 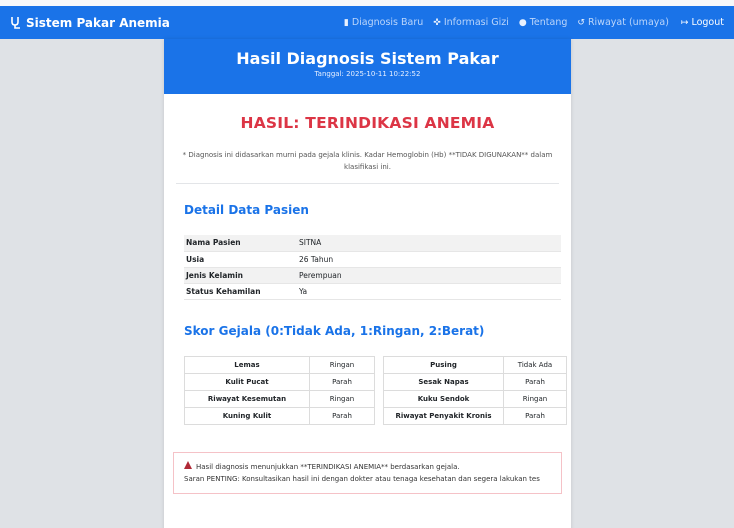 What do you see at coordinates (303, 291) in the screenshot?
I see `patient-value: Ya` at bounding box center [303, 291].